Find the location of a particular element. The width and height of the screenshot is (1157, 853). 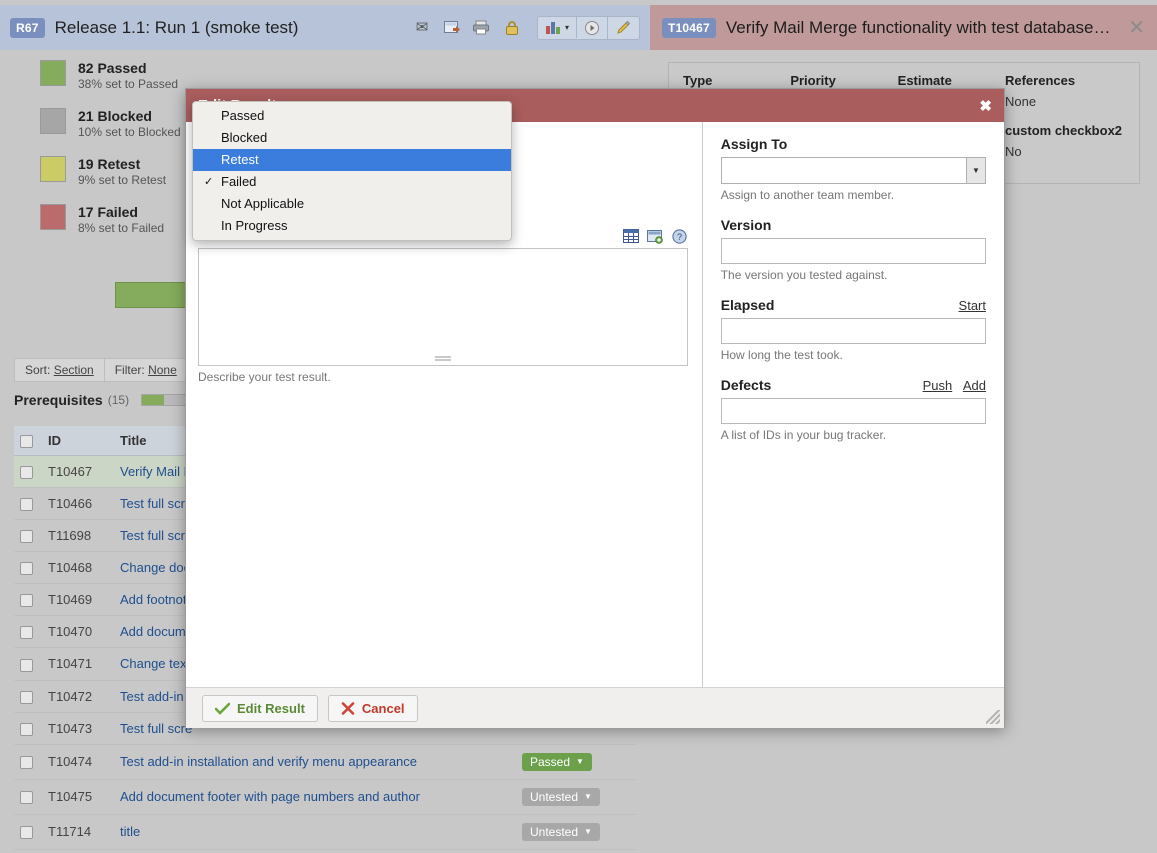

pencil-button is located at coordinates (623, 28).